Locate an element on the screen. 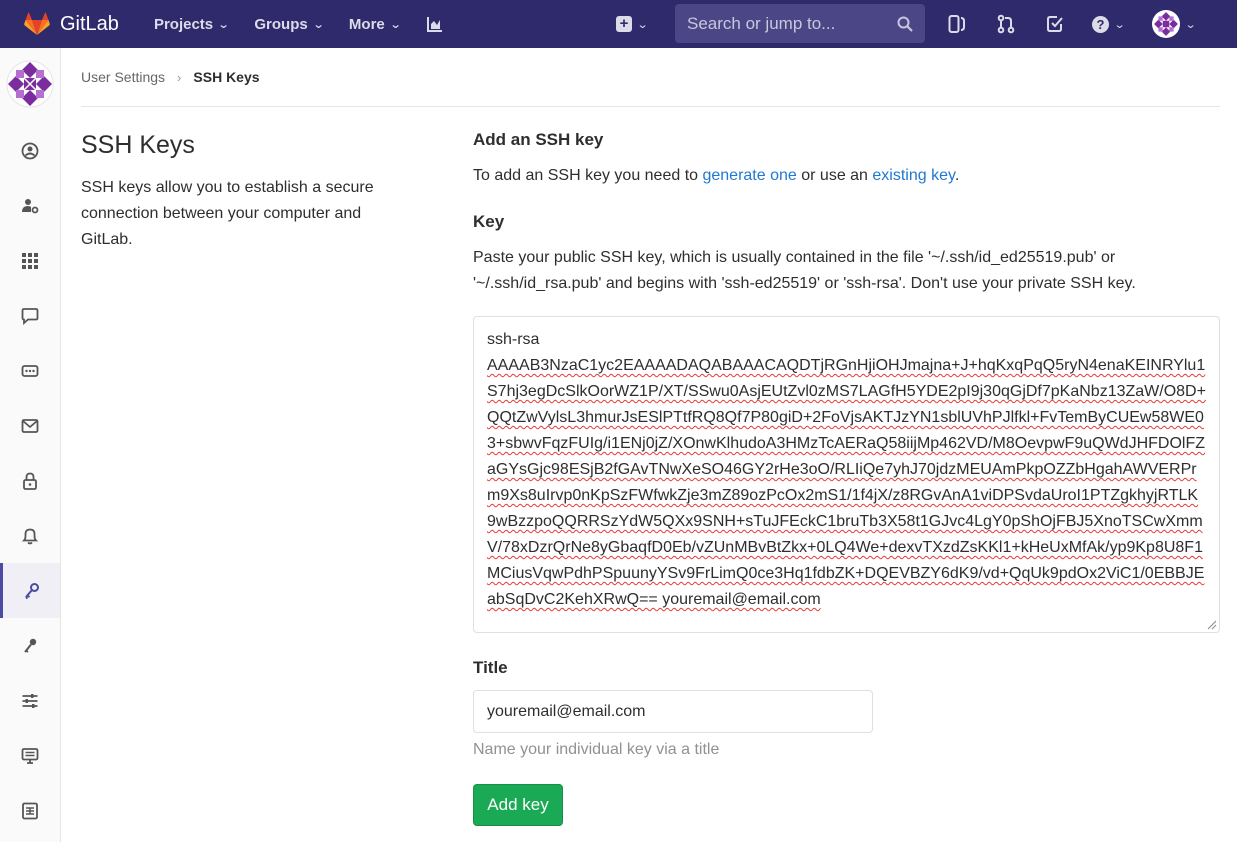 The height and width of the screenshot is (842, 1237). search-icon is located at coordinates (905, 24).